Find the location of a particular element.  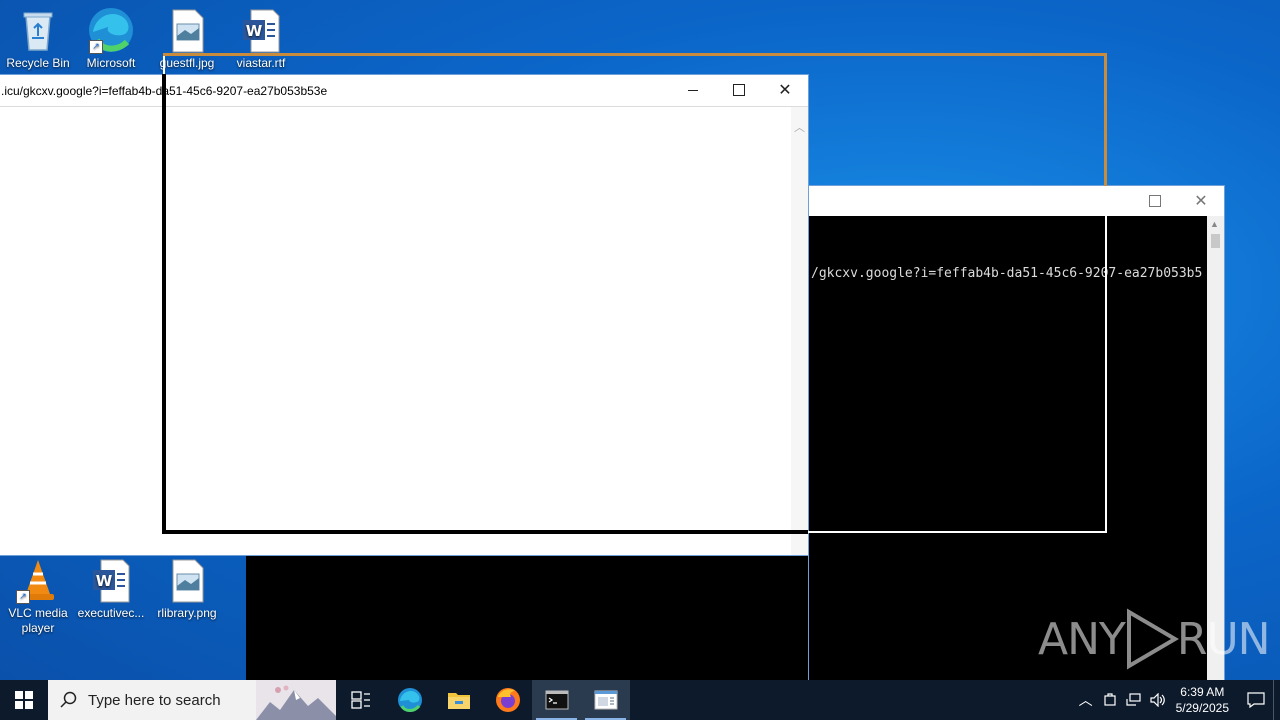

popup-close-button: ✕ is located at coordinates (785, 90).